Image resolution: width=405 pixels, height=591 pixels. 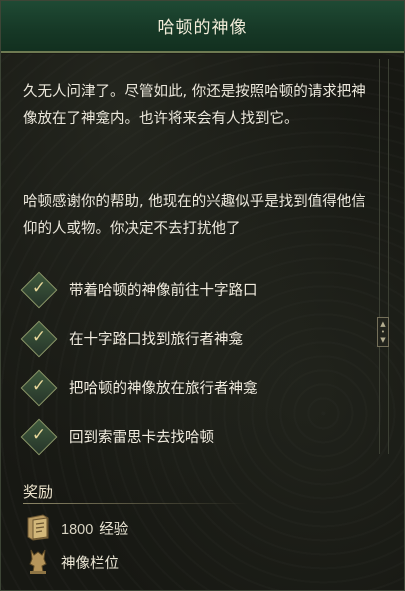 I want to click on quest-header: 哈顿的神像, so click(x=202, y=27).